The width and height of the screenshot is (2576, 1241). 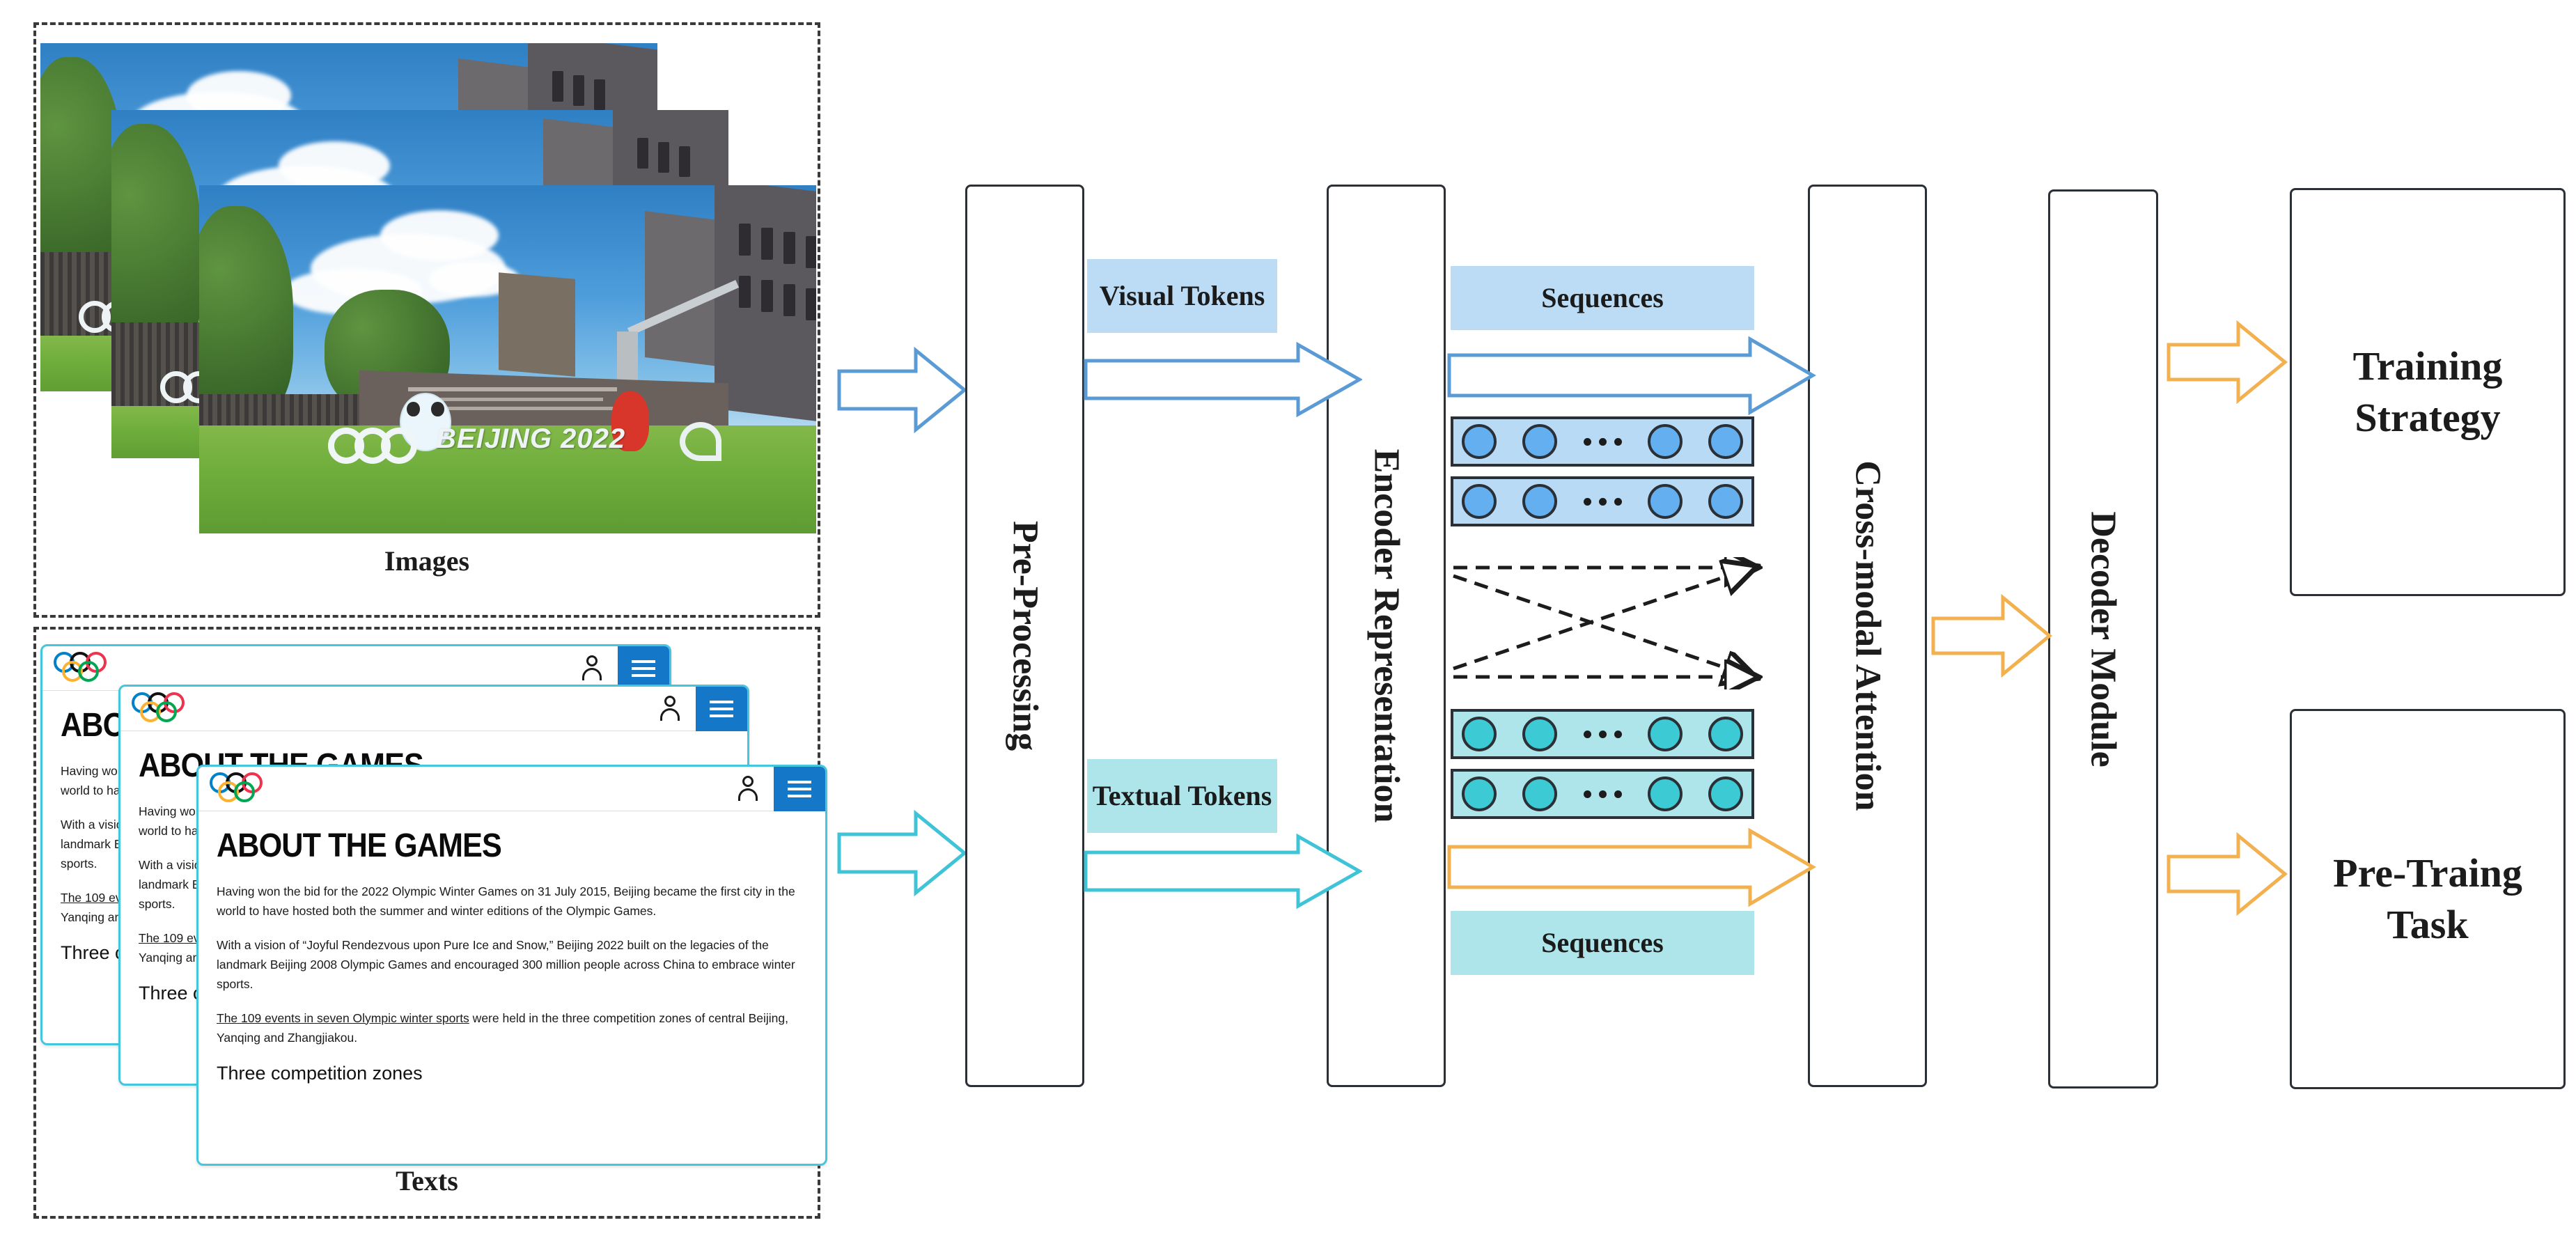 I want to click on textual-tokens-arrow, so click(x=1223, y=871).